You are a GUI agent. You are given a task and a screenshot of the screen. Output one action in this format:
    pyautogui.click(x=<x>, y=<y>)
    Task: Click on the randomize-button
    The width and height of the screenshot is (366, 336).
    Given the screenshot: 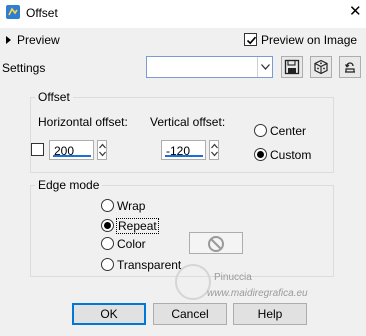 What is the action you would take?
    pyautogui.click(x=321, y=67)
    